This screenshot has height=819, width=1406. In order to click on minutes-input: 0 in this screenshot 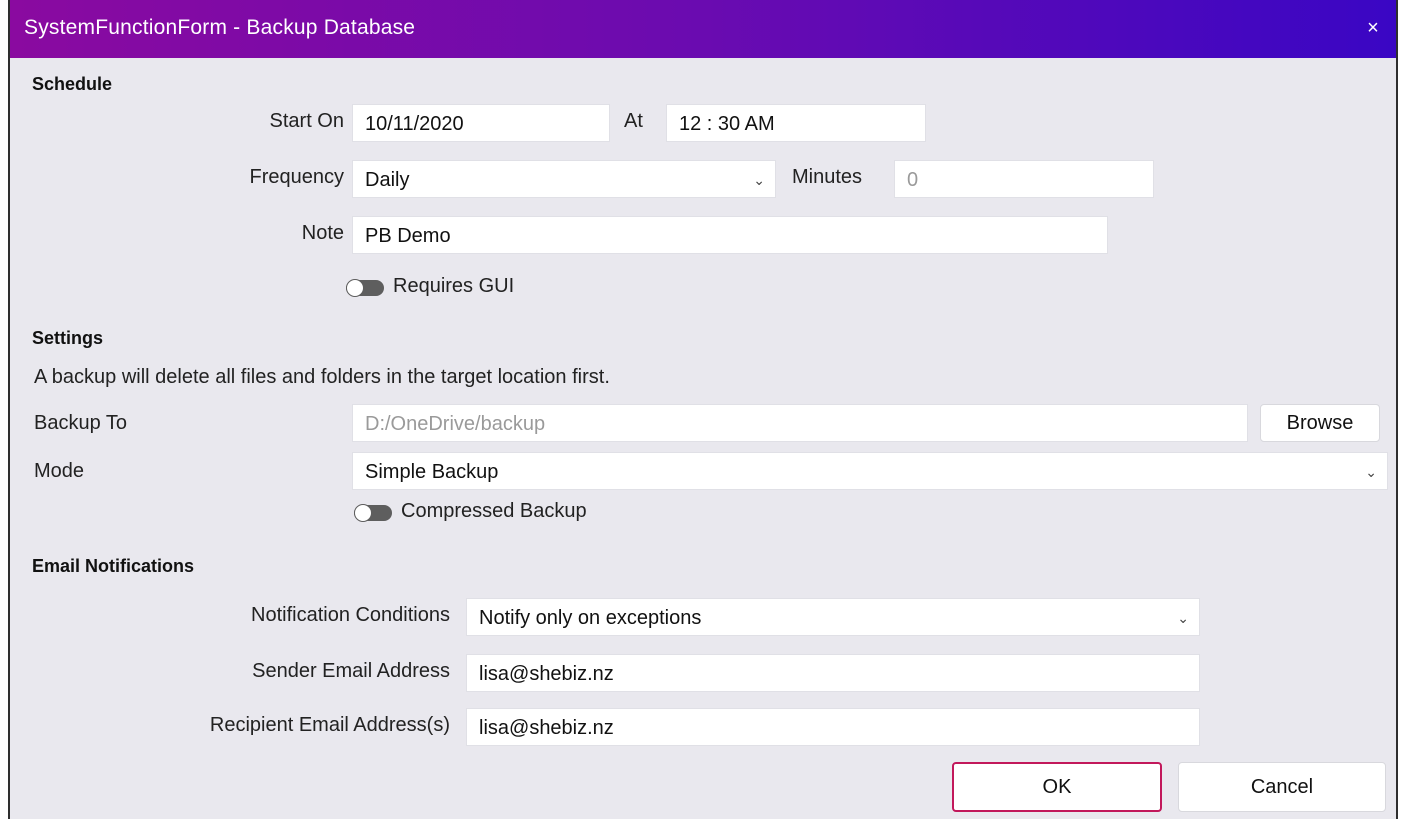, I will do `click(1024, 179)`.